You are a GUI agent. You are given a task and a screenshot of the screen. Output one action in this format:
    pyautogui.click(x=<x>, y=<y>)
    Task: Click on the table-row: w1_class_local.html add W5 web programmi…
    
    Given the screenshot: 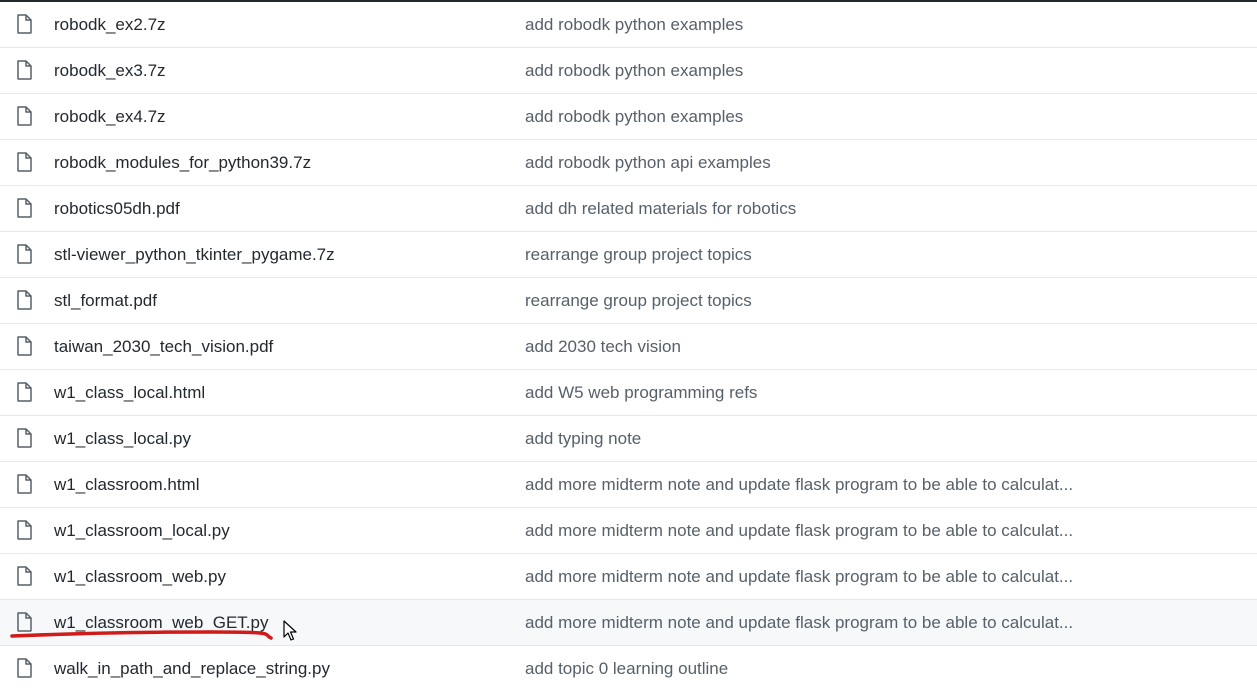 What is the action you would take?
    pyautogui.click(x=628, y=393)
    